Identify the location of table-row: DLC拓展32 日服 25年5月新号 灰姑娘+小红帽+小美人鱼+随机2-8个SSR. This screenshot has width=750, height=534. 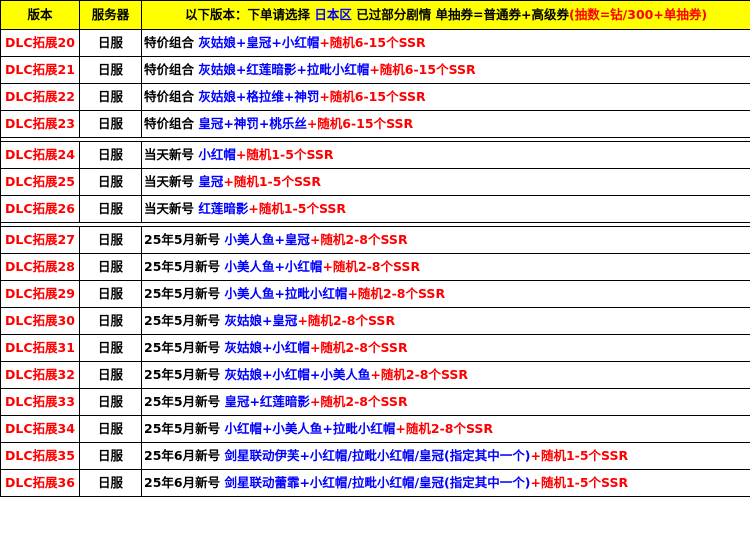
(375, 375).